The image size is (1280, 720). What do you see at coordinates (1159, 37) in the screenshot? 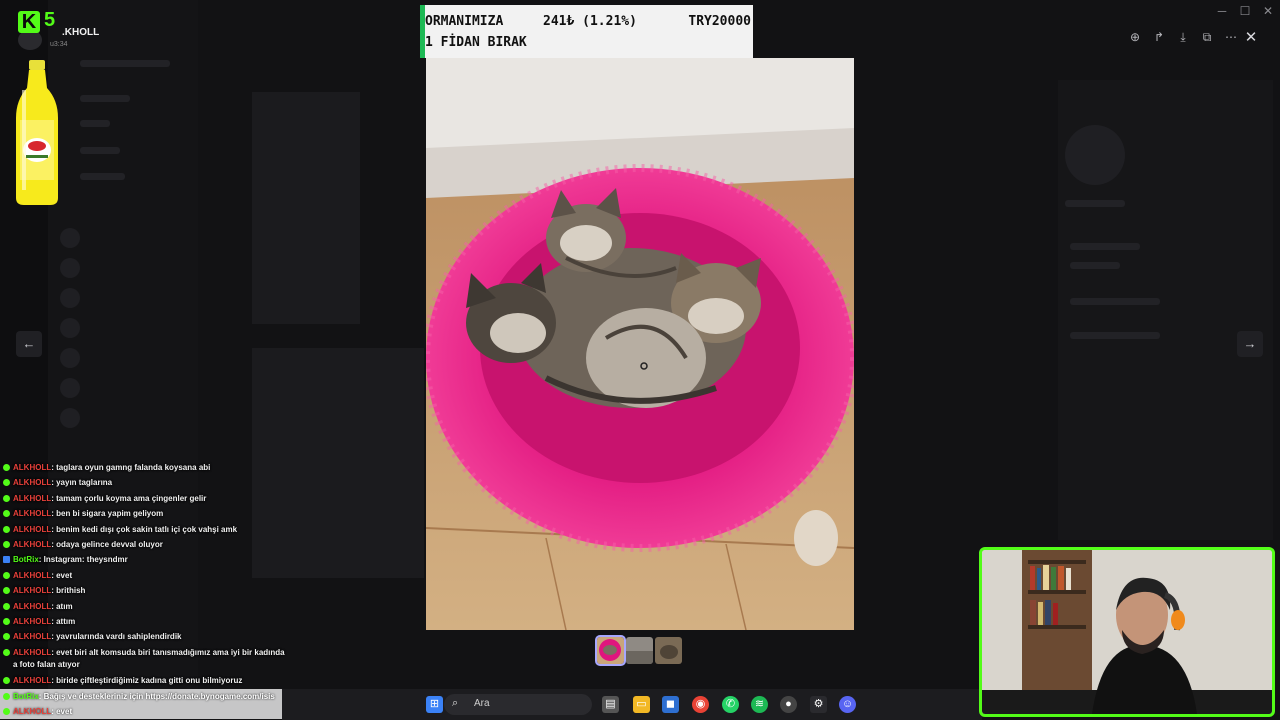
I see `forward-icon: ↱` at bounding box center [1159, 37].